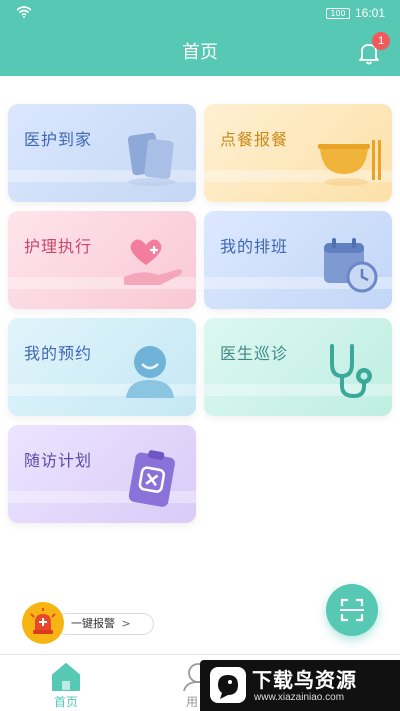  What do you see at coordinates (304, 680) in the screenshot?
I see `watermark-title: 下载鸟资源` at bounding box center [304, 680].